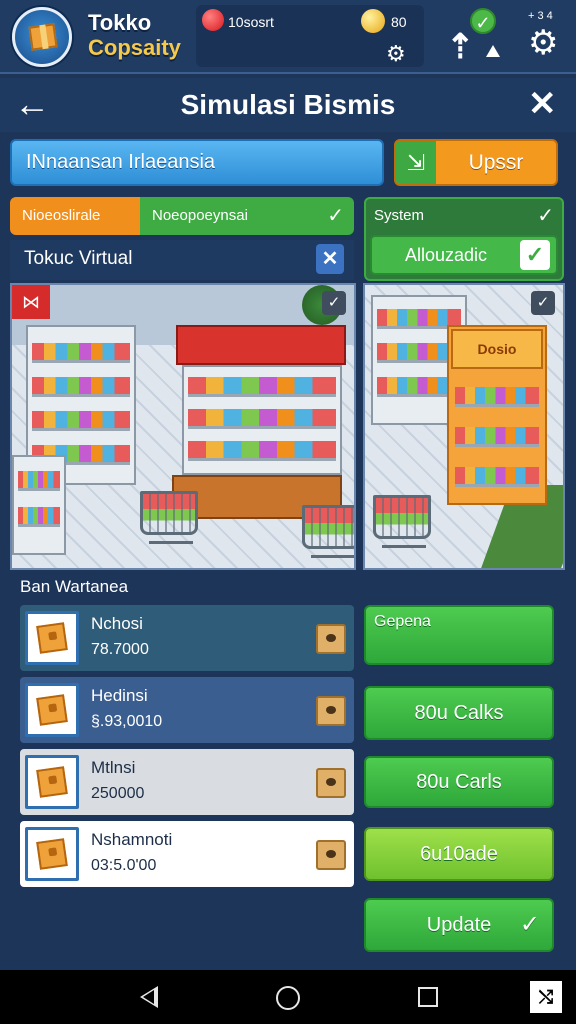 The image size is (576, 1024). Describe the element at coordinates (182, 260) in the screenshot. I see `virtual-store-row: Tokuc Virtual ✕` at that location.